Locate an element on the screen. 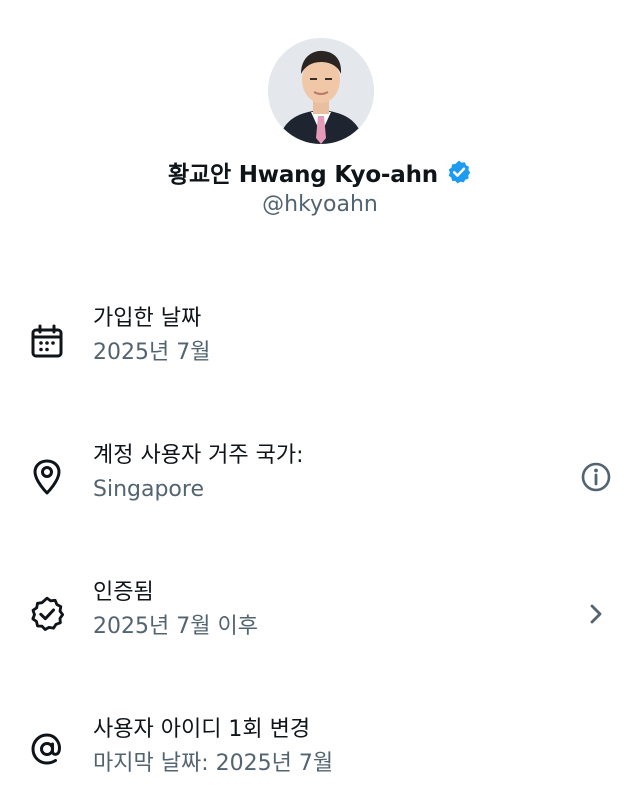 This screenshot has height=805, width=640. verified-since-value: 2025년 7월 이후 is located at coordinates (175, 626).